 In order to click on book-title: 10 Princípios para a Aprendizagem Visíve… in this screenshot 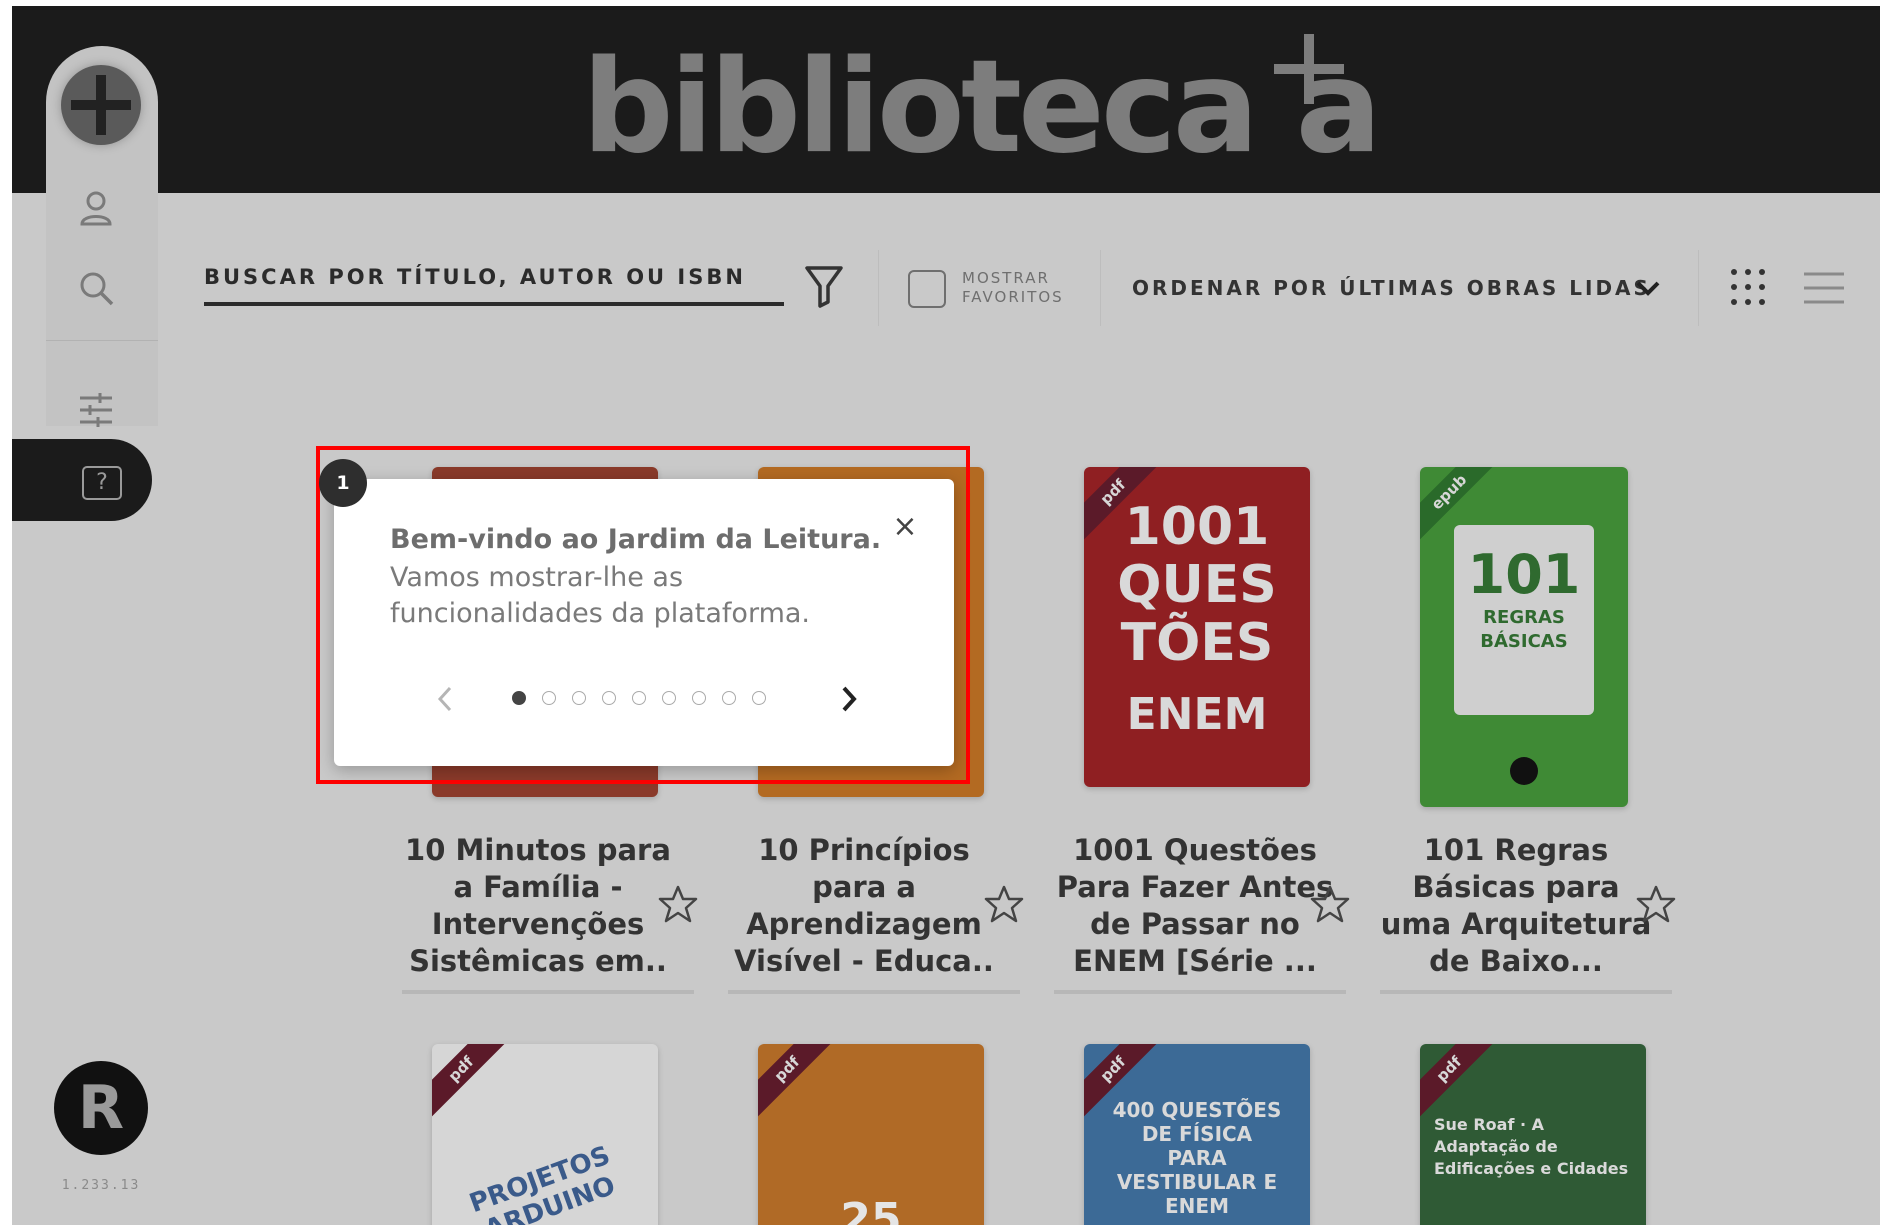, I will do `click(864, 906)`.